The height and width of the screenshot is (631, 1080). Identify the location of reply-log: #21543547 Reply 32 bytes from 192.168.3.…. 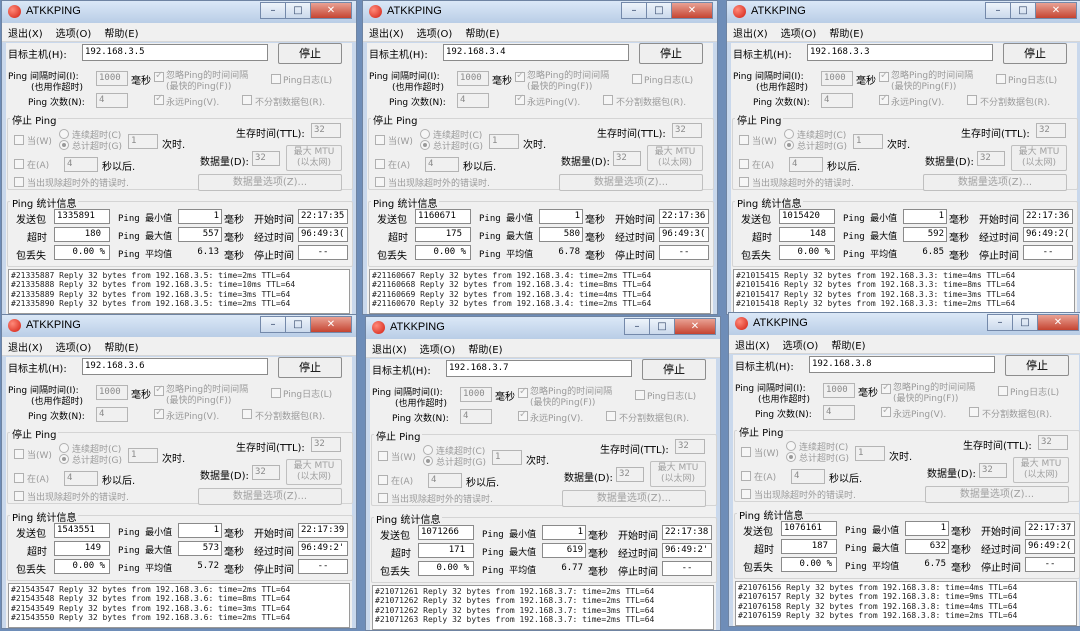
(179, 605).